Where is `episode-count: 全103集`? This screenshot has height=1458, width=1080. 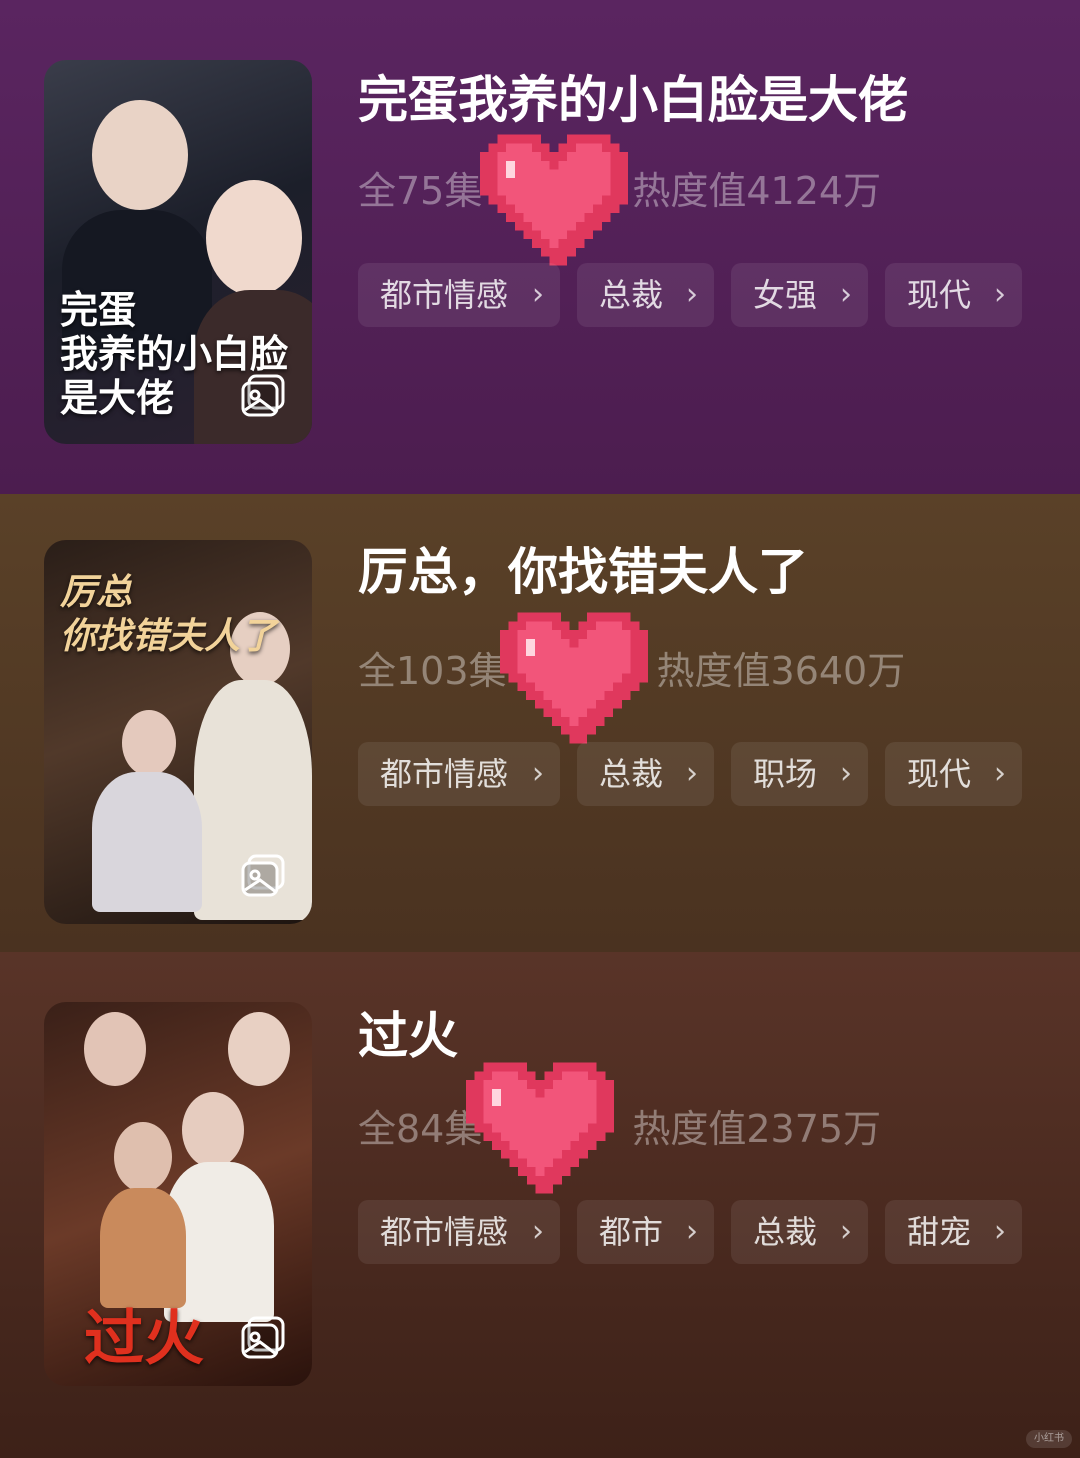 episode-count: 全103集 is located at coordinates (432, 671).